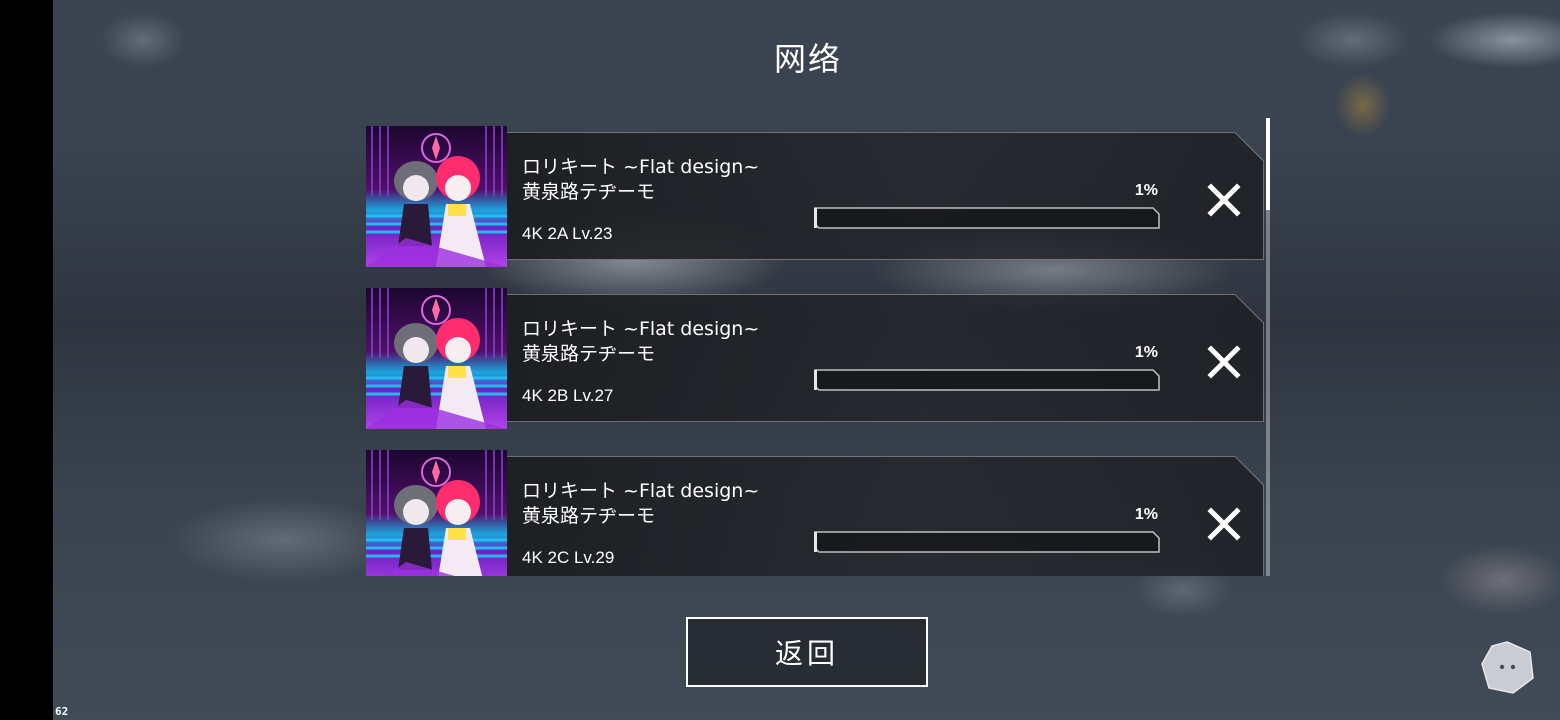 Image resolution: width=1560 pixels, height=720 pixels. What do you see at coordinates (1268, 164) in the screenshot?
I see `list-scrollbar-thumb` at bounding box center [1268, 164].